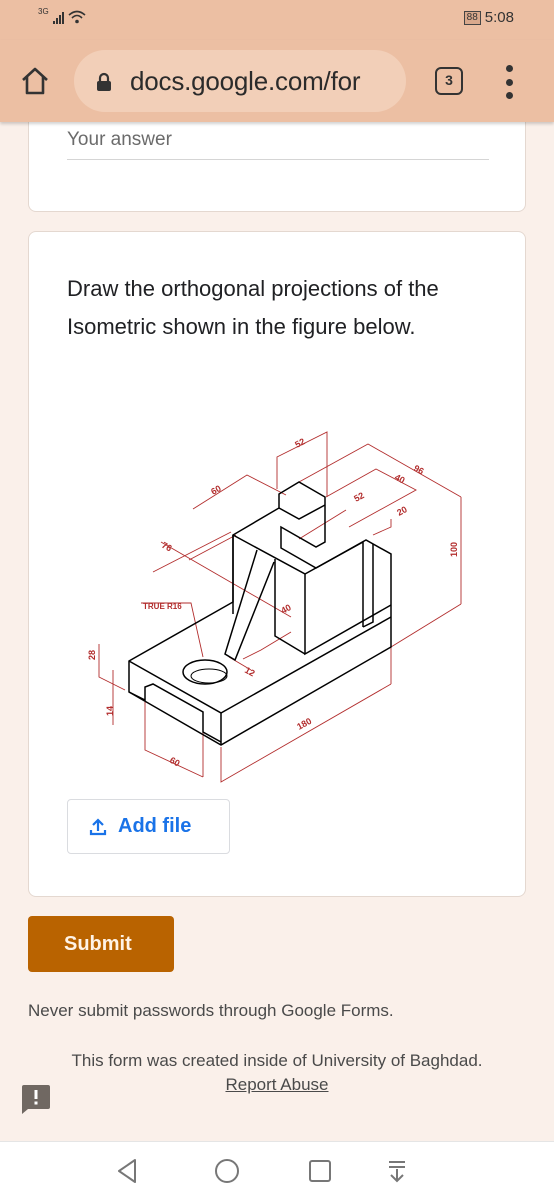  I want to click on status-right: 88 5:08, so click(488, 17).